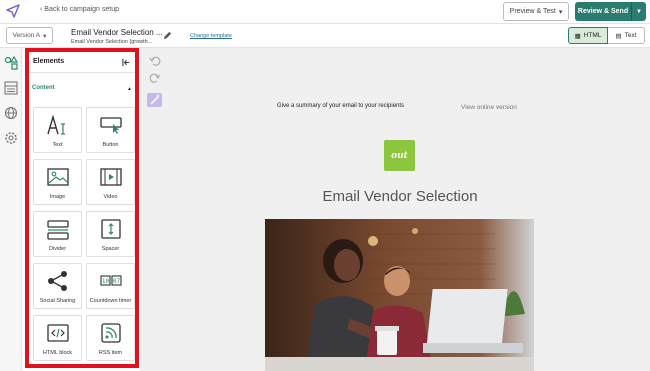 The image size is (650, 371). Describe the element at coordinates (155, 61) in the screenshot. I see `undo-icon` at that location.